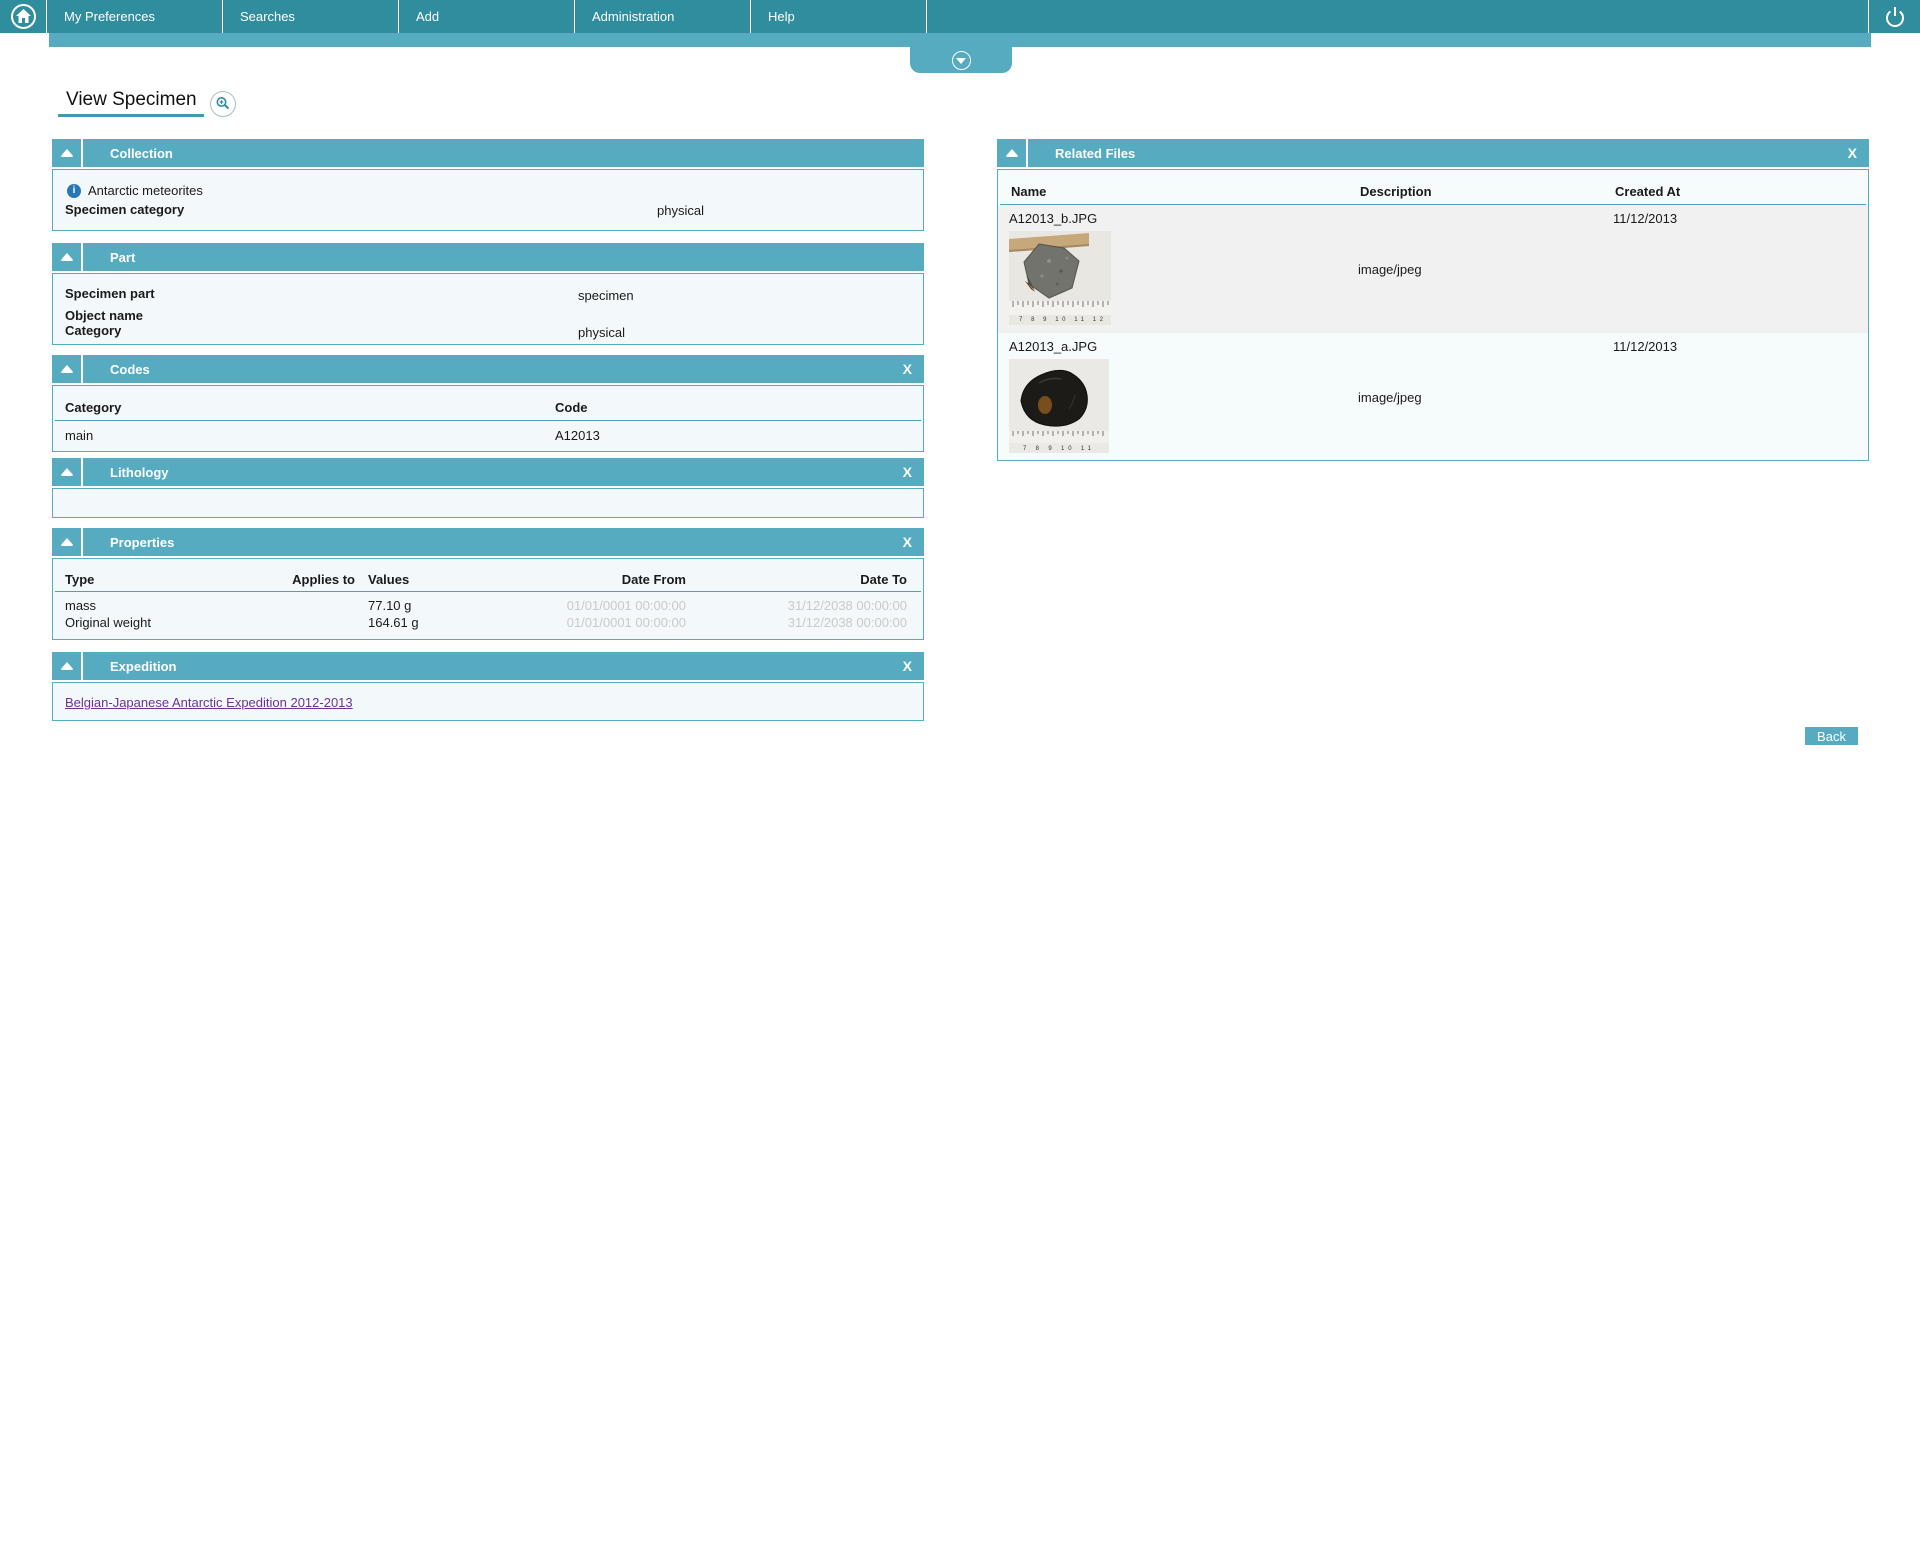  I want to click on property-type: Original weight, so click(108, 622).